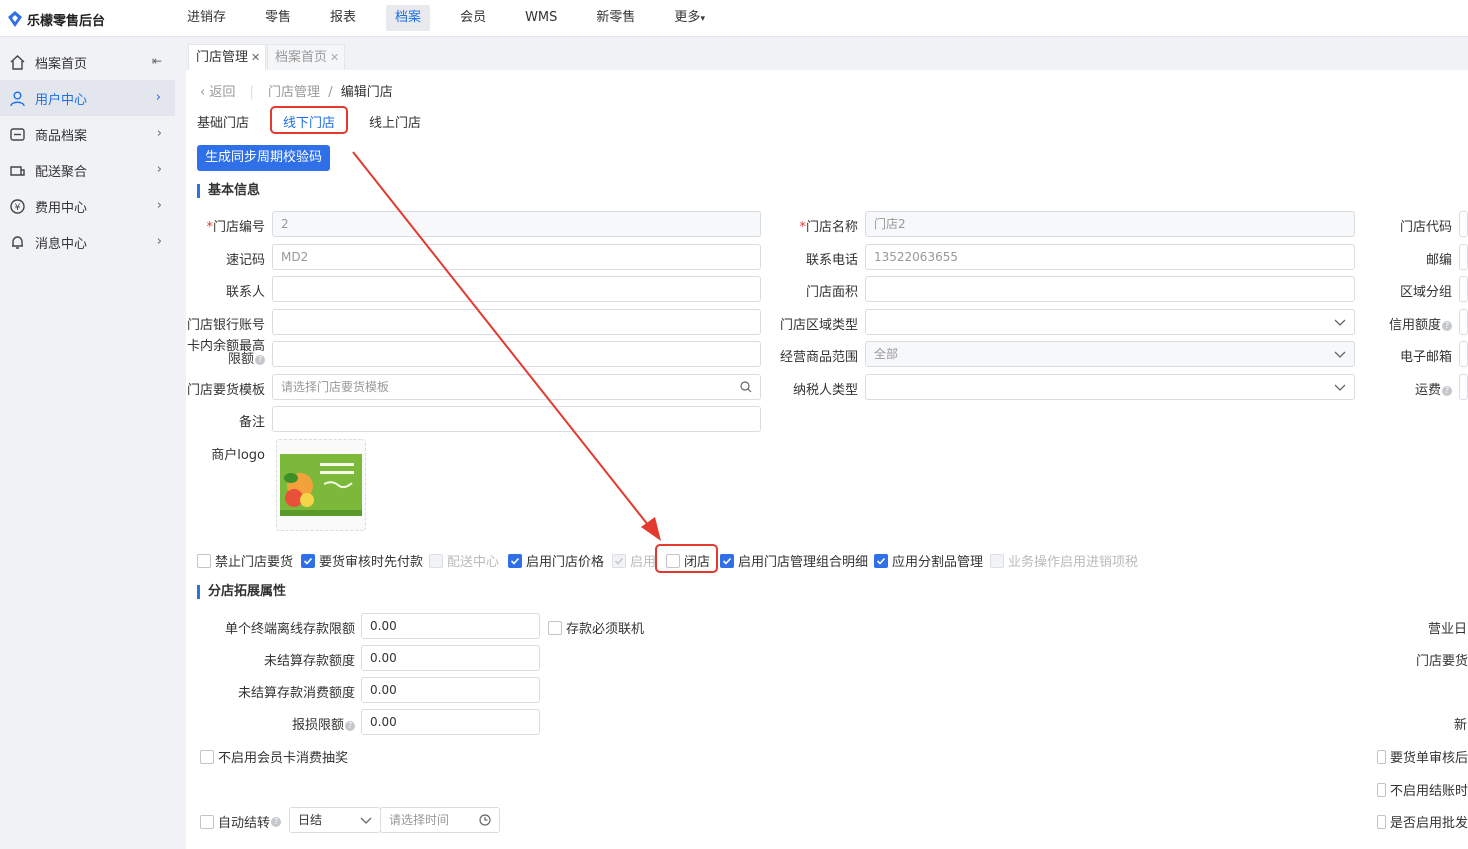 This screenshot has height=849, width=1468. Describe the element at coordinates (1463, 224) in the screenshot. I see `store-code-input` at that location.